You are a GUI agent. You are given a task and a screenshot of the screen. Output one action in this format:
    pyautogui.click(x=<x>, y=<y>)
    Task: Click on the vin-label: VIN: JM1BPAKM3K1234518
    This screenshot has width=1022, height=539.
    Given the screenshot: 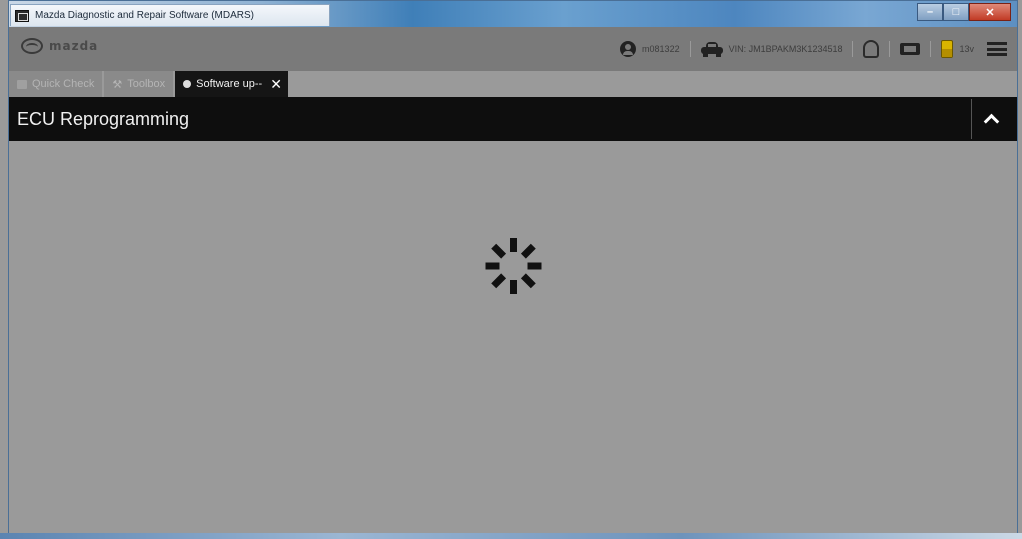 What is the action you would take?
    pyautogui.click(x=785, y=49)
    